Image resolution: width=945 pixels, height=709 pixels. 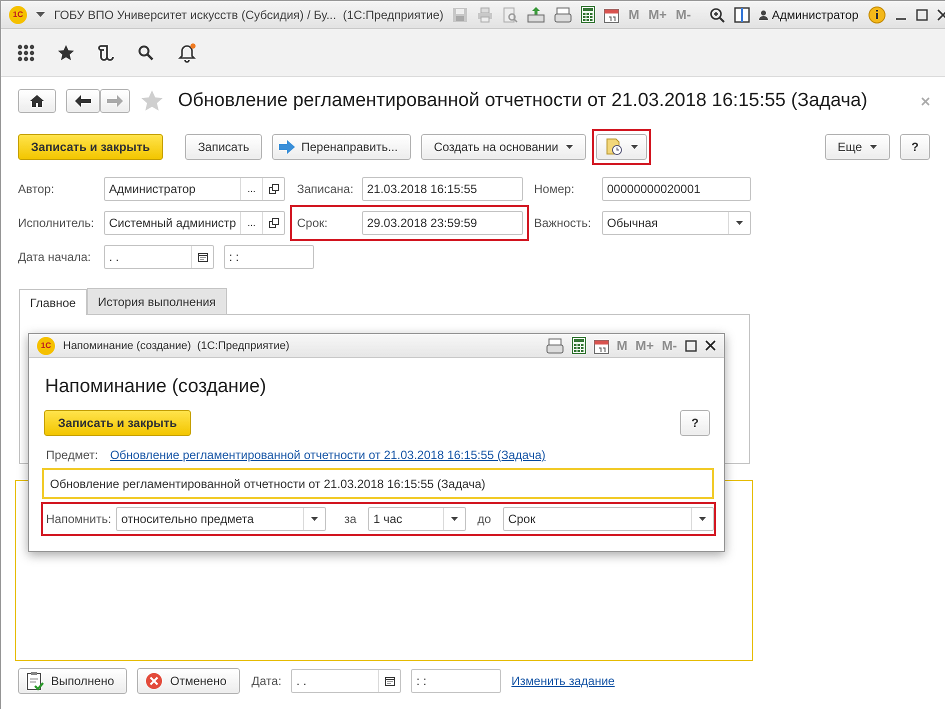 What do you see at coordinates (523, 101) in the screenshot?
I see `form-title: Обновление регламентированной отчетности от 21.03.2018 16:15:55 (Задача)` at bounding box center [523, 101].